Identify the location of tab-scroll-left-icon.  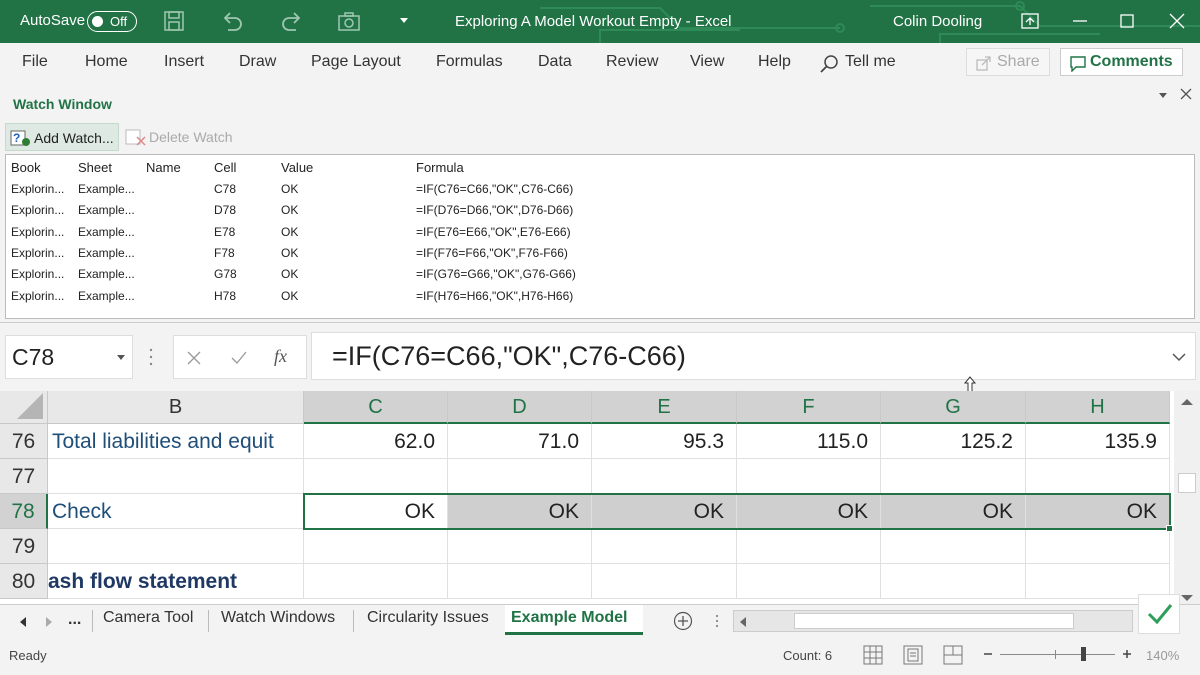
(23, 622).